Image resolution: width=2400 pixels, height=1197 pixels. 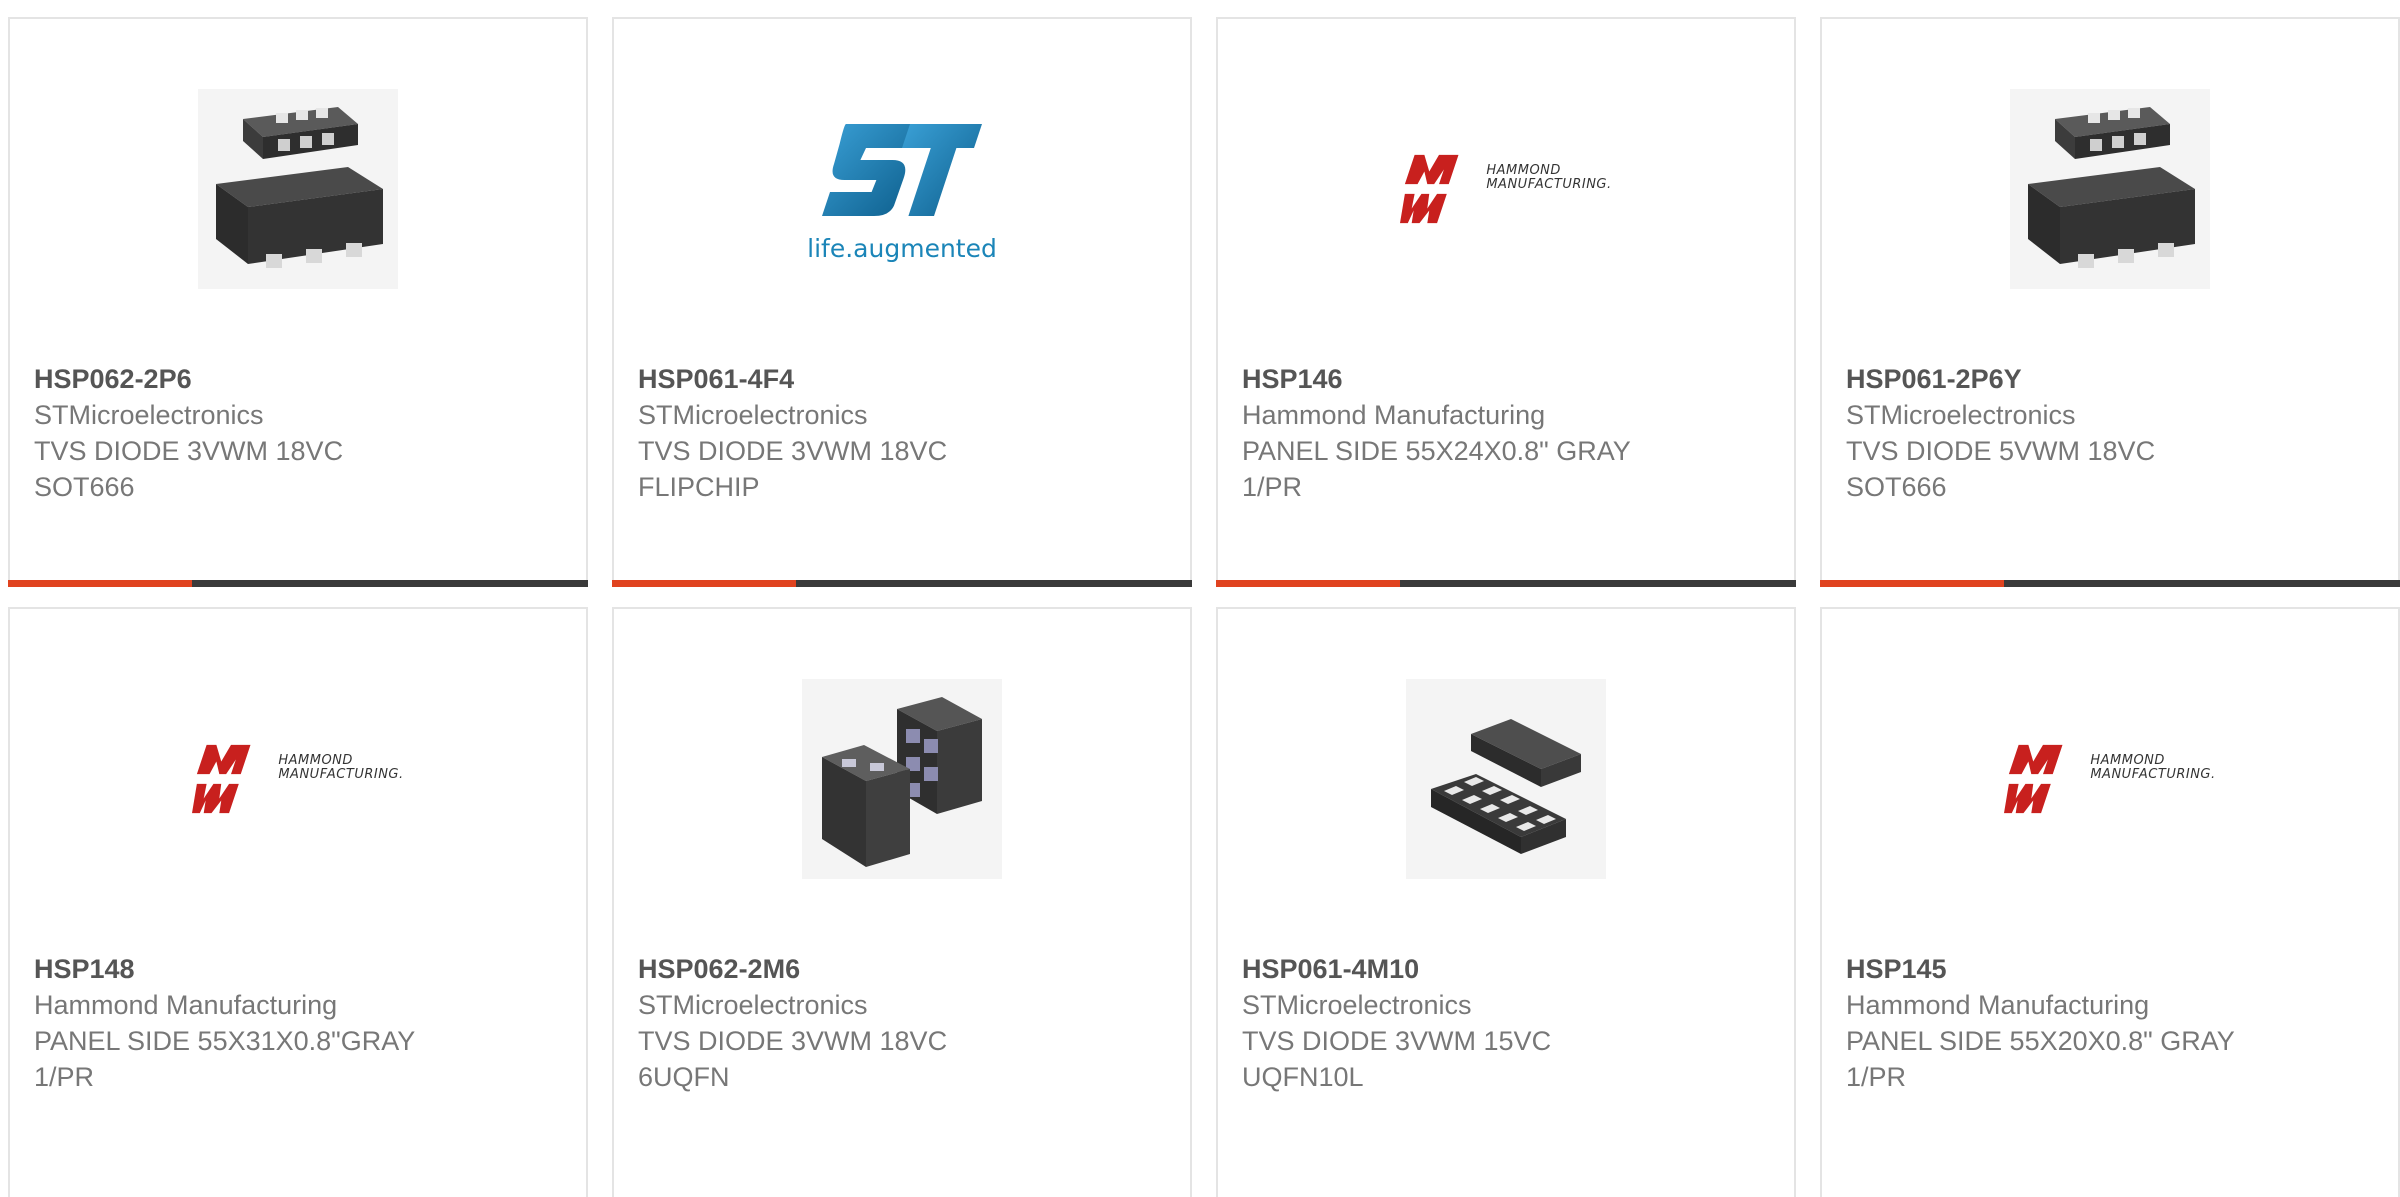 I want to click on product-description: PANEL SIDE 55X31X0.8"GRAY 1/PR, so click(x=224, y=1059).